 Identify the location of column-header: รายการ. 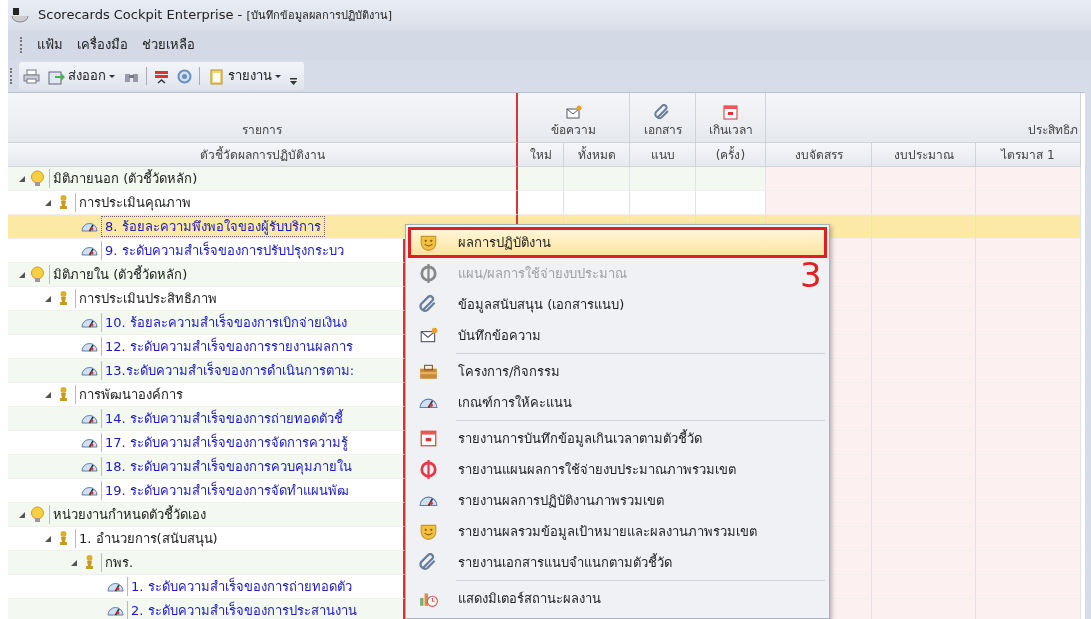
(263, 118).